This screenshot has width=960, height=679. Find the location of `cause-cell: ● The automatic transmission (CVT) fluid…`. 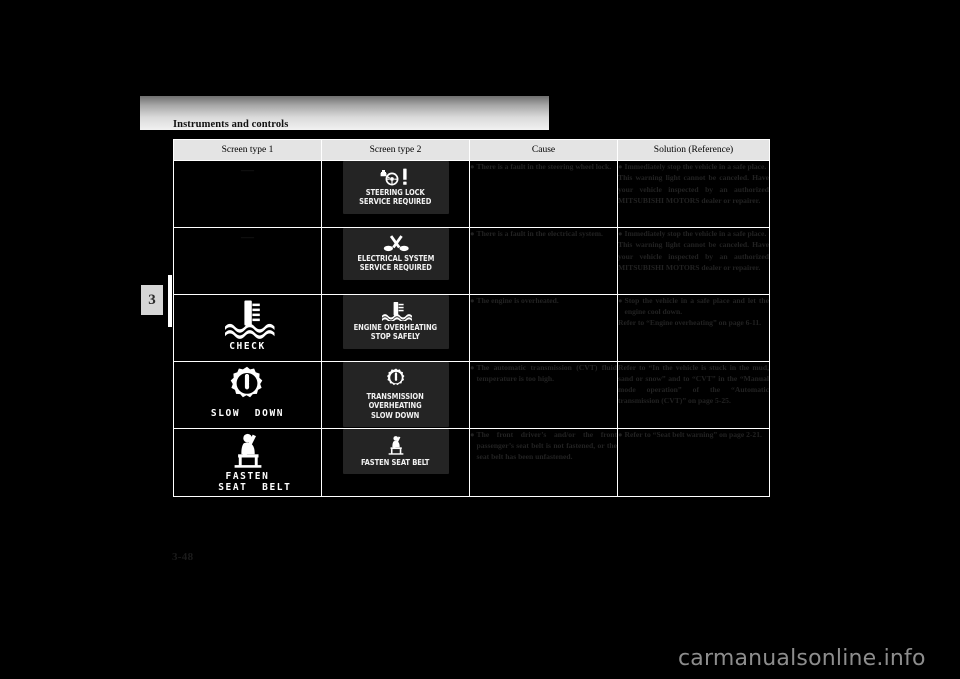

cause-cell: ● The automatic transmission (CVT) fluid… is located at coordinates (543, 395).